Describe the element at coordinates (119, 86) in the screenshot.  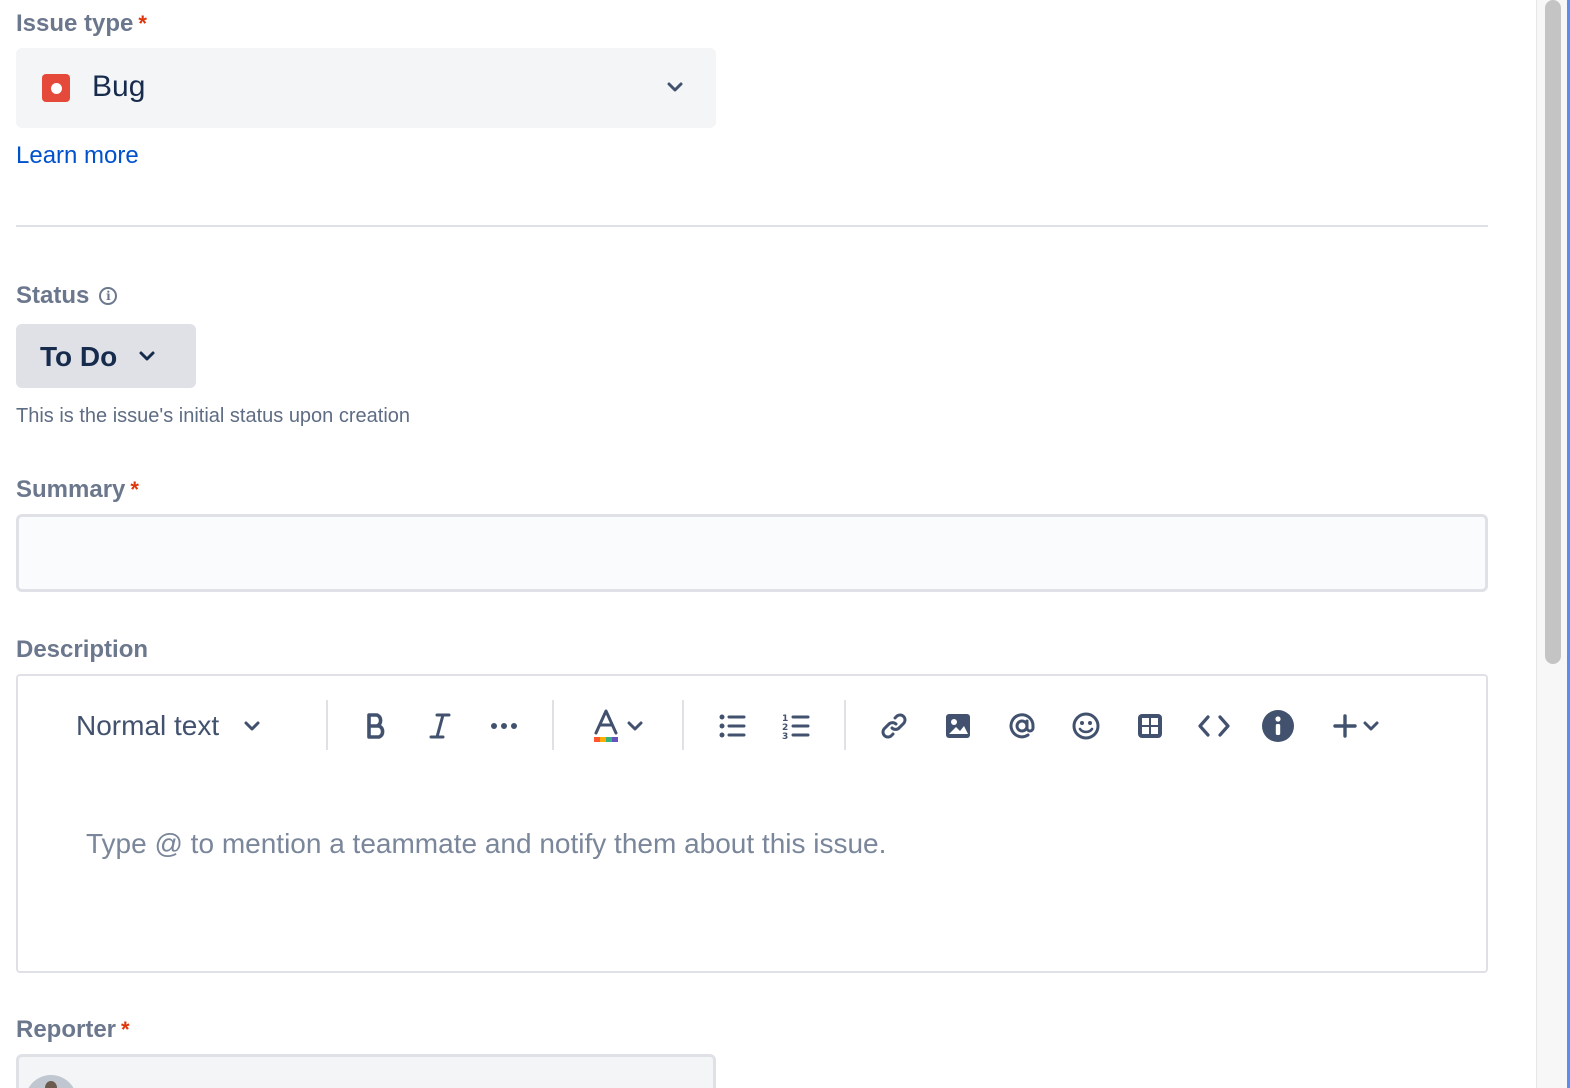
I see `issue-type-value: Bug` at that location.